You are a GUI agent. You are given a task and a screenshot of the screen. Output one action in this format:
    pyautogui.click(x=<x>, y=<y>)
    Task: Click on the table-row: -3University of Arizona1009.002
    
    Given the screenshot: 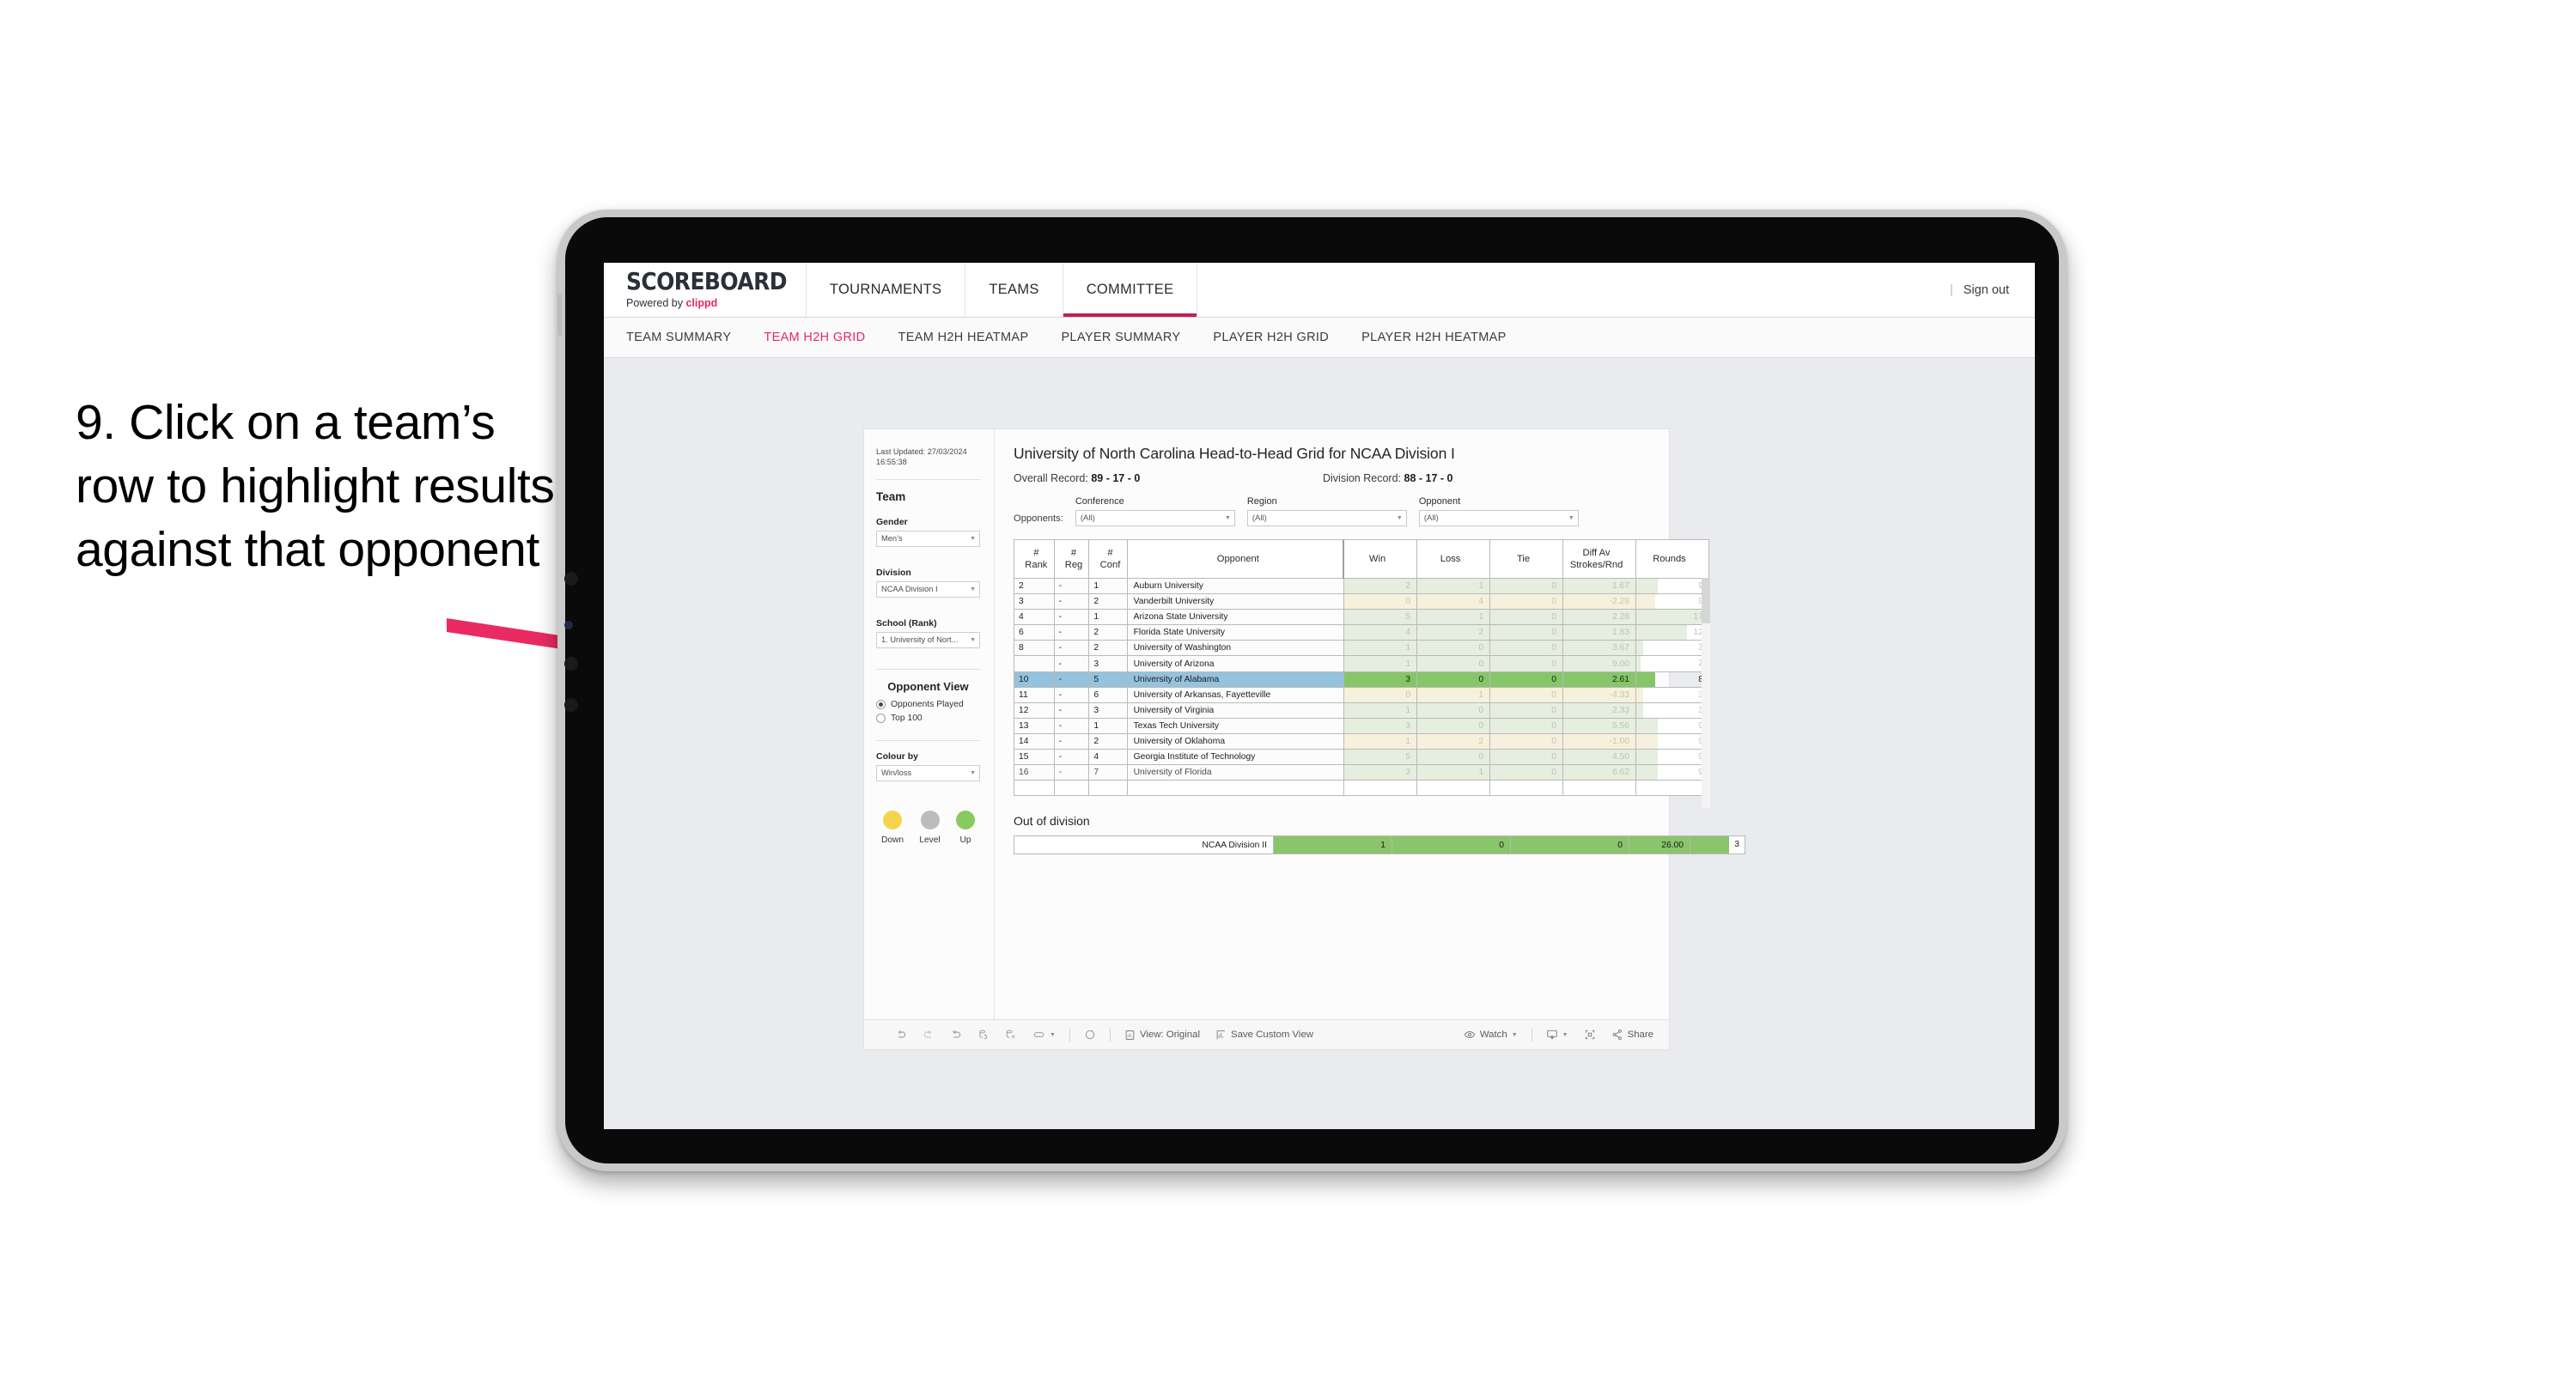 What is the action you would take?
    pyautogui.click(x=1361, y=663)
    